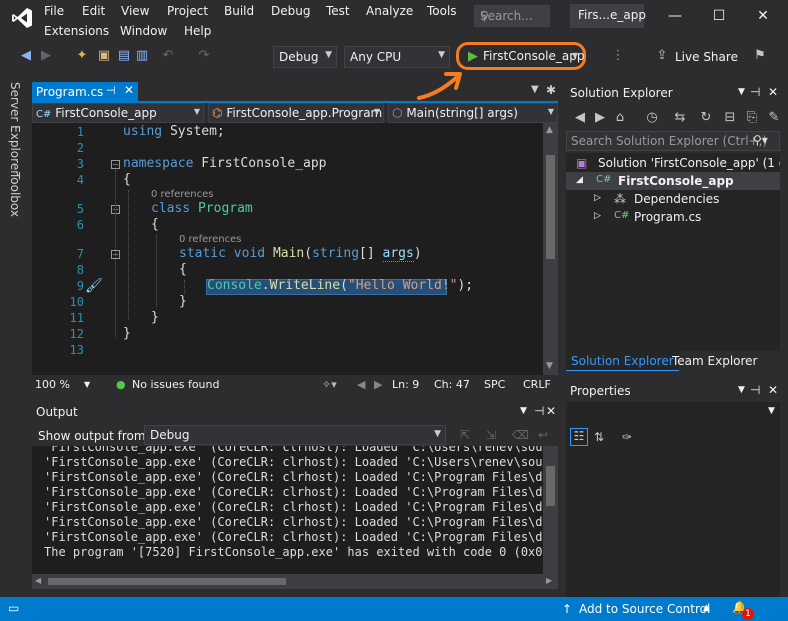  Describe the element at coordinates (551, 90) in the screenshot. I see `gear-icon: ✱` at that location.